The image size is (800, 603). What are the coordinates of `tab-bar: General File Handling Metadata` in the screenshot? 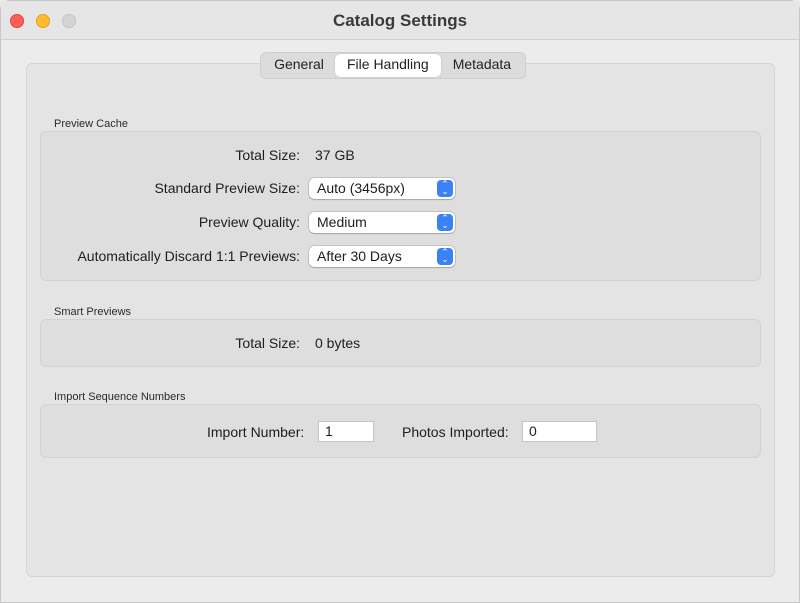 It's located at (393, 65).